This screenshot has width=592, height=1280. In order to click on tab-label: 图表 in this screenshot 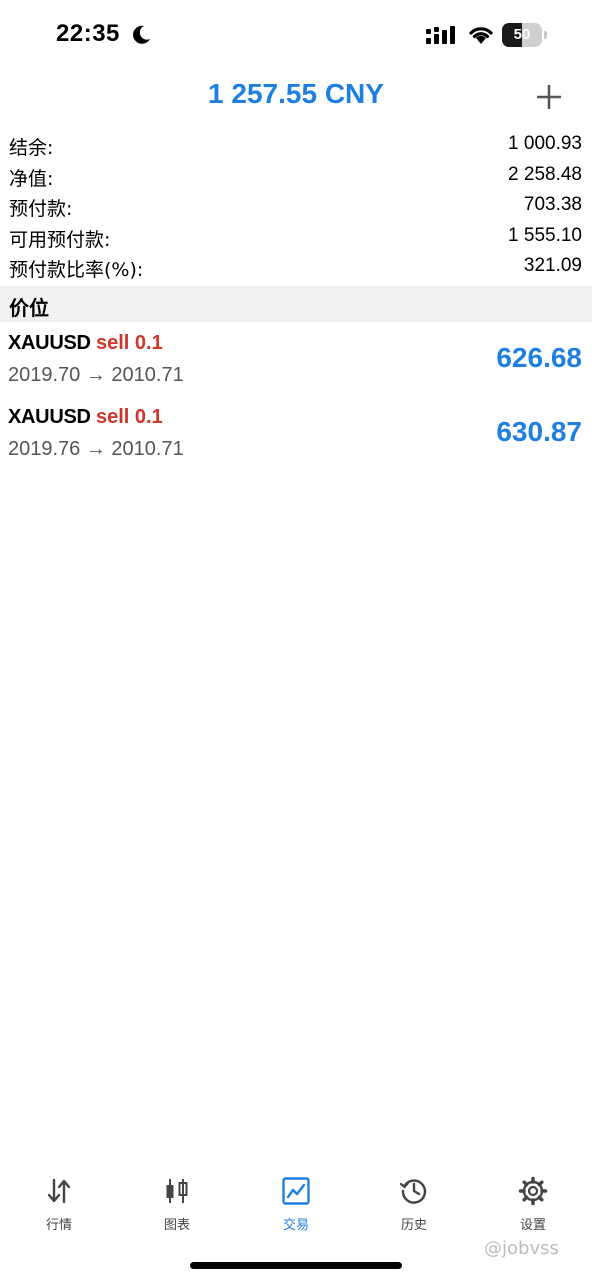, I will do `click(176, 1225)`.